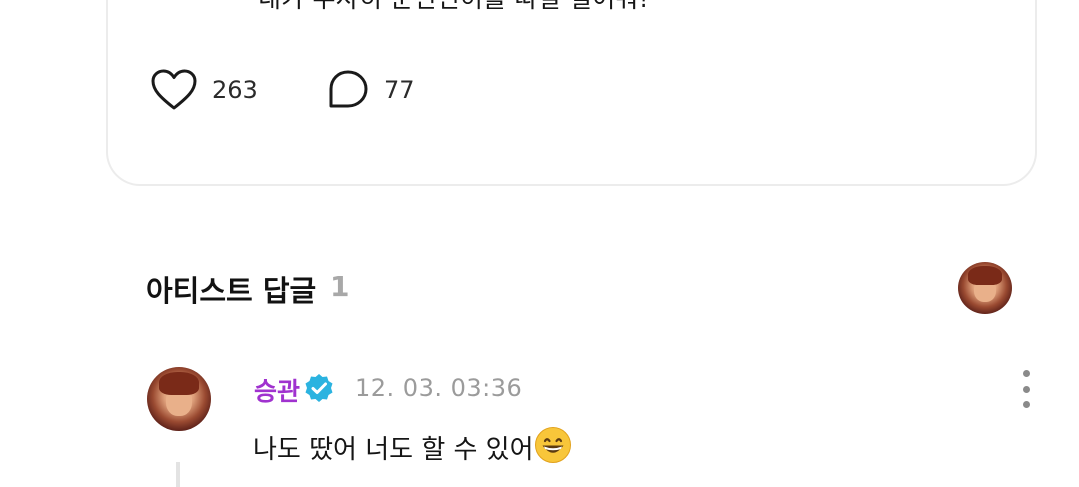 Image resolution: width=1079 pixels, height=487 pixels. What do you see at coordinates (204, 90) in the screenshot?
I see `like-button: 263` at bounding box center [204, 90].